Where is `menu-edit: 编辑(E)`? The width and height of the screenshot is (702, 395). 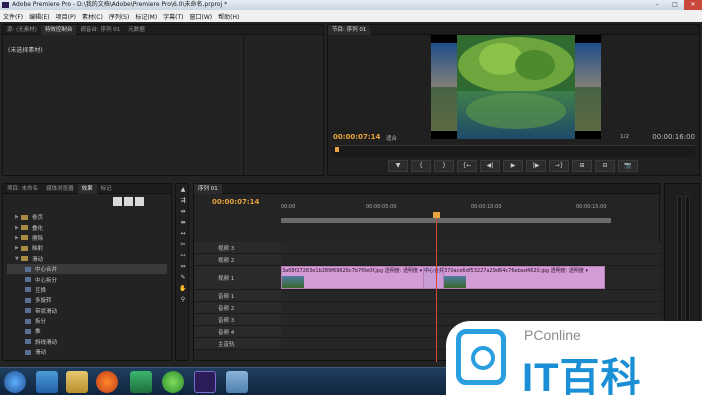 menu-edit: 编辑(E) is located at coordinates (39, 16).